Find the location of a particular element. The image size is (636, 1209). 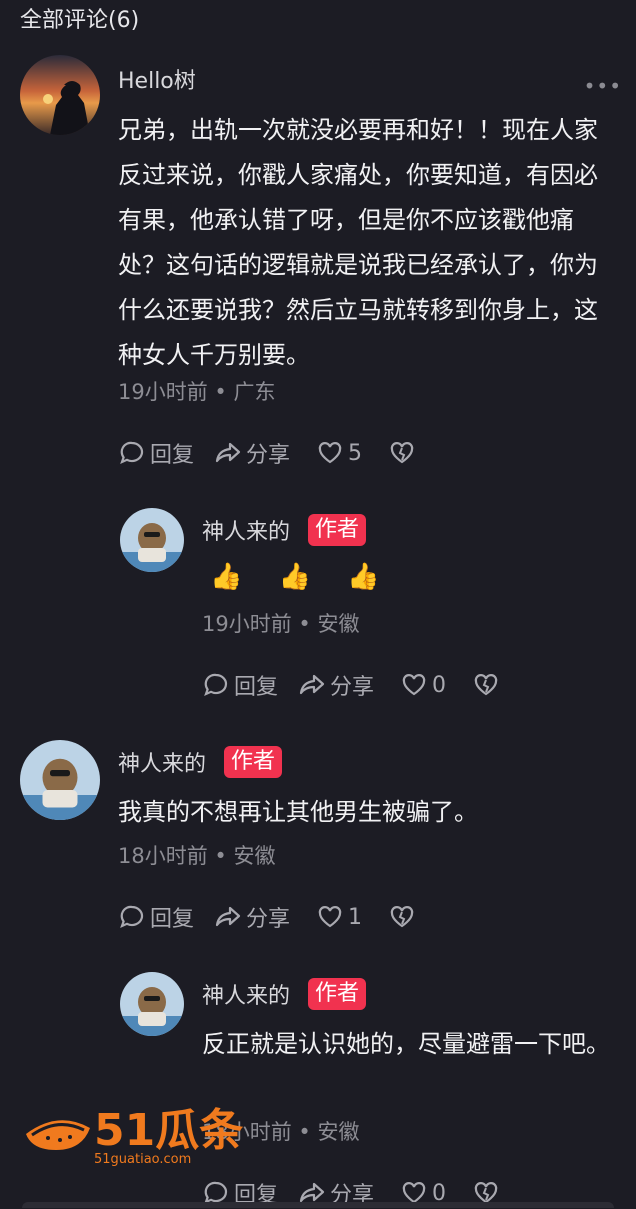

comments-header: 全部评论(6) is located at coordinates (80, 20).